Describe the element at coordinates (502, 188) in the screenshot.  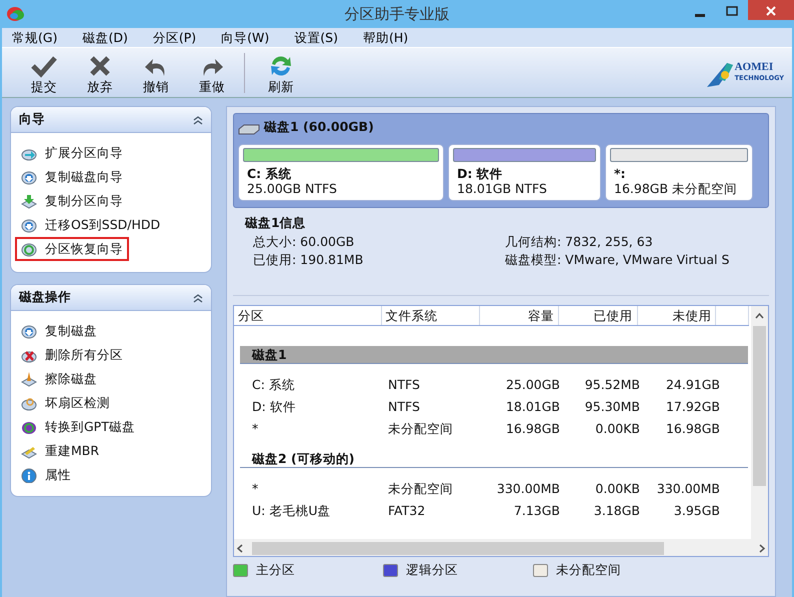
I see `partition-detail: 18.01GB NTFS` at that location.